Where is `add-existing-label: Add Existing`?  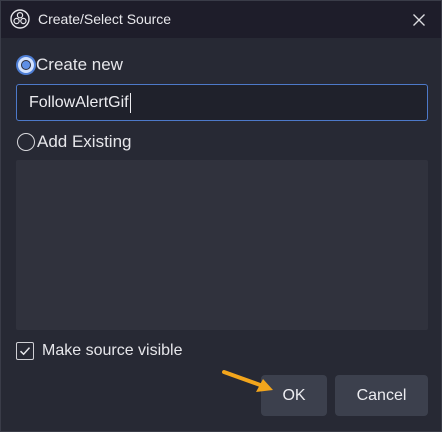
add-existing-label: Add Existing is located at coordinates (84, 141).